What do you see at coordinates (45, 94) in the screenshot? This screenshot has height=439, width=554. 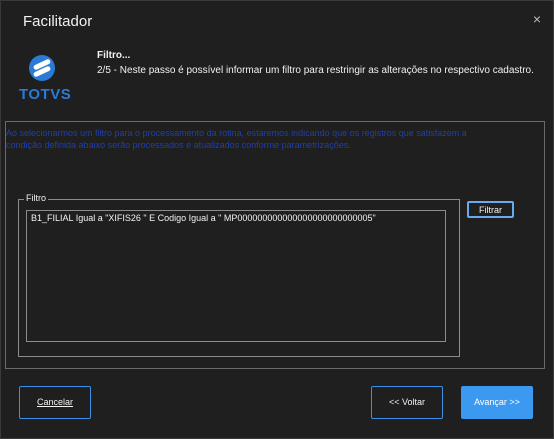 I see `logo-text: TOTVS` at bounding box center [45, 94].